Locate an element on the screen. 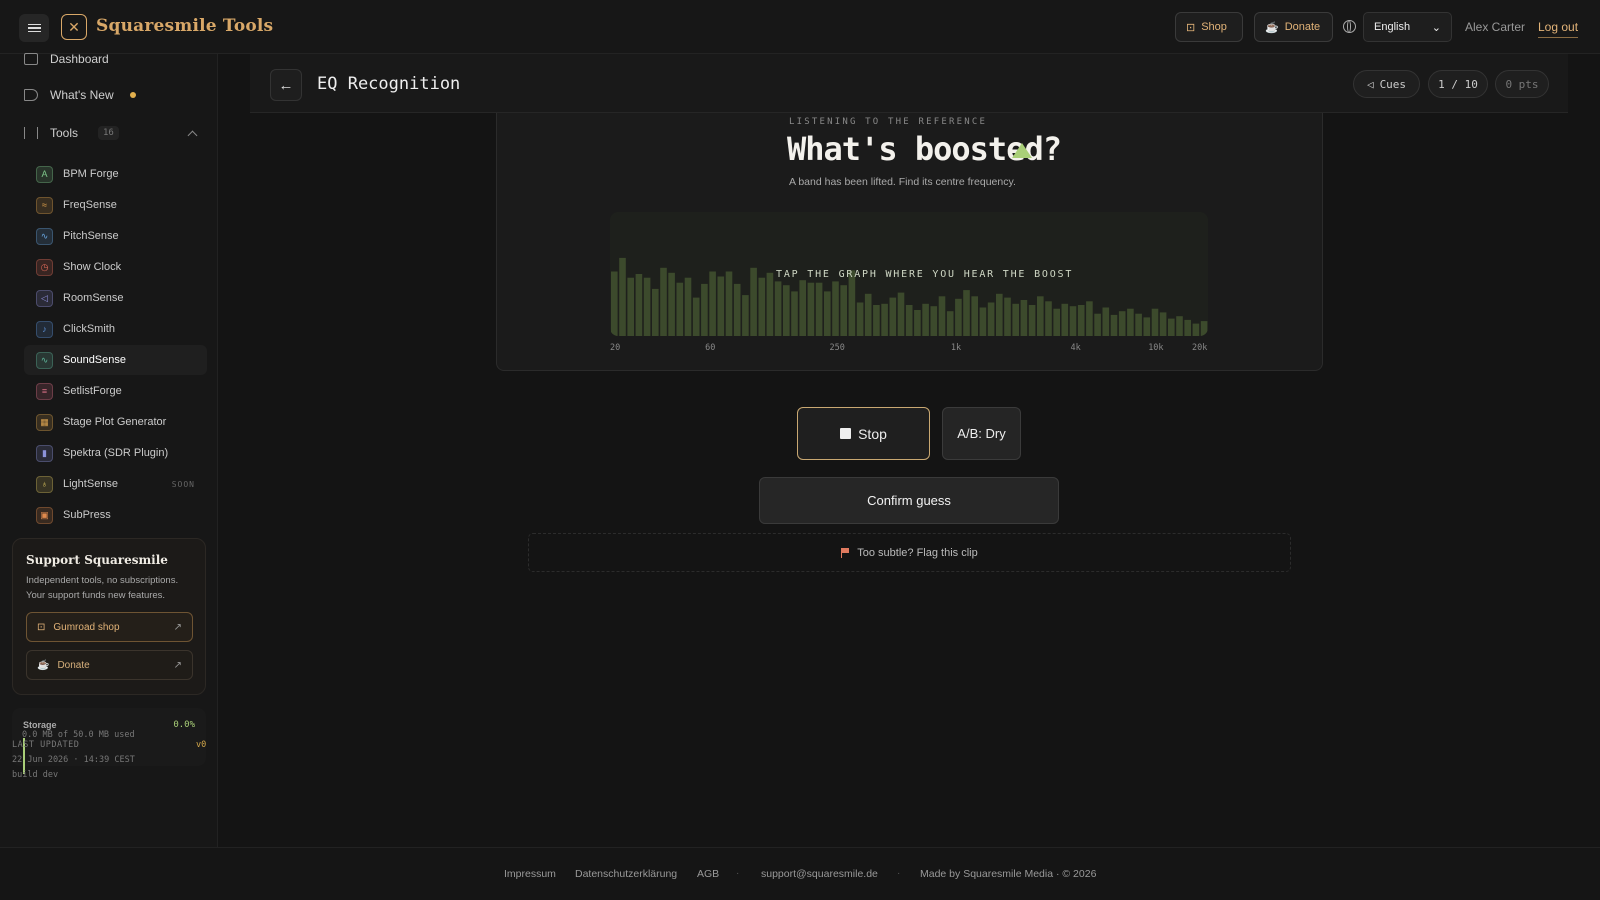 The height and width of the screenshot is (900, 1600). sidebar-item-stage-plot-generator: ▦ Stage Plot Generator is located at coordinates (115, 422).